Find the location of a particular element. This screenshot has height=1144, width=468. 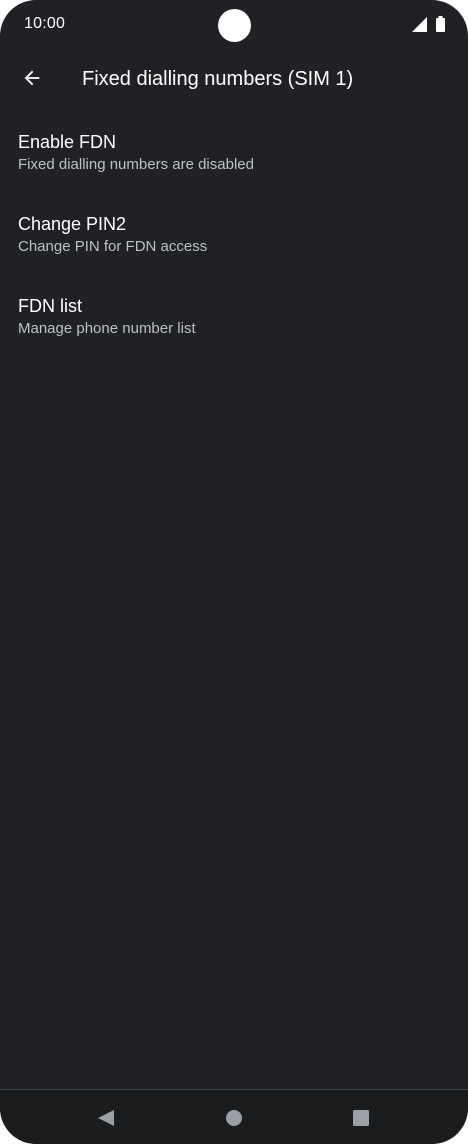

navigation-bar is located at coordinates (234, 1117).